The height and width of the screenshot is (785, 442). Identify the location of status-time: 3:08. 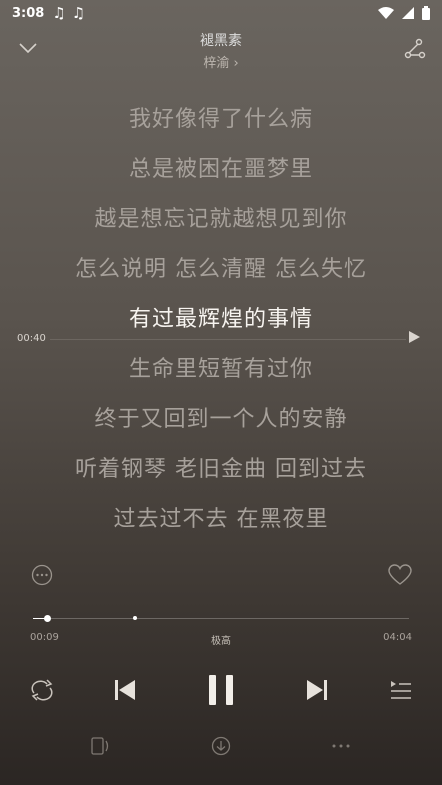
(28, 13).